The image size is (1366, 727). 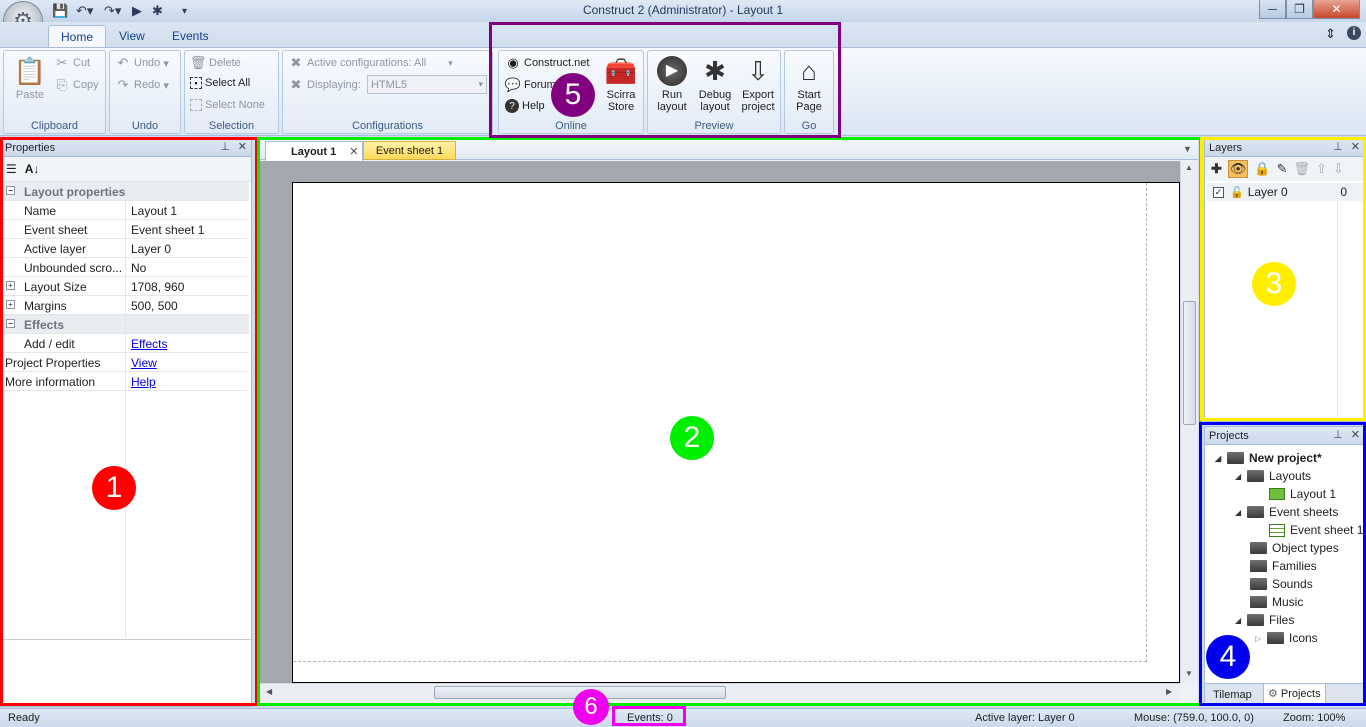 What do you see at coordinates (692, 438) in the screenshot?
I see `marker-2: 2` at bounding box center [692, 438].